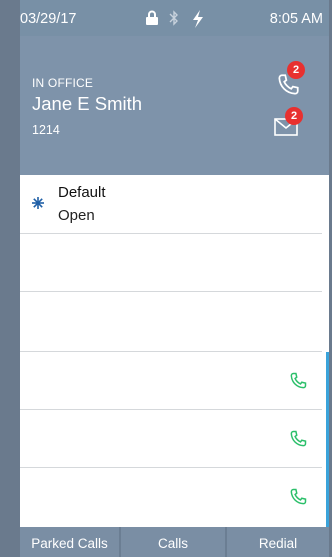 The width and height of the screenshot is (332, 557). What do you see at coordinates (48, 19) in the screenshot?
I see `status-date: 03/29/17` at bounding box center [48, 19].